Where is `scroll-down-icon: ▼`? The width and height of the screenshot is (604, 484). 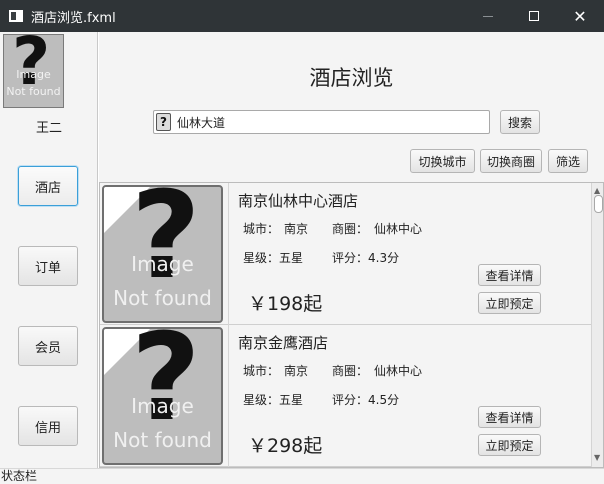
scroll-down-icon: ▼ is located at coordinates (597, 457).